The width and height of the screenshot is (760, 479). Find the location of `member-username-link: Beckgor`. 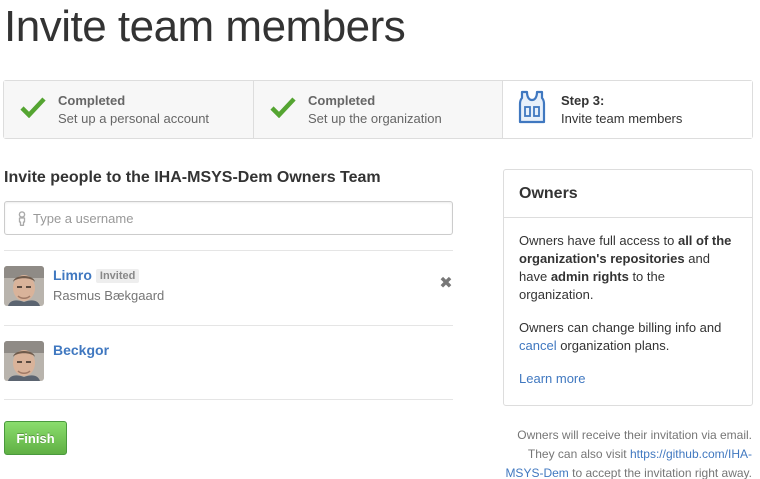

member-username-link: Beckgor is located at coordinates (81, 350).